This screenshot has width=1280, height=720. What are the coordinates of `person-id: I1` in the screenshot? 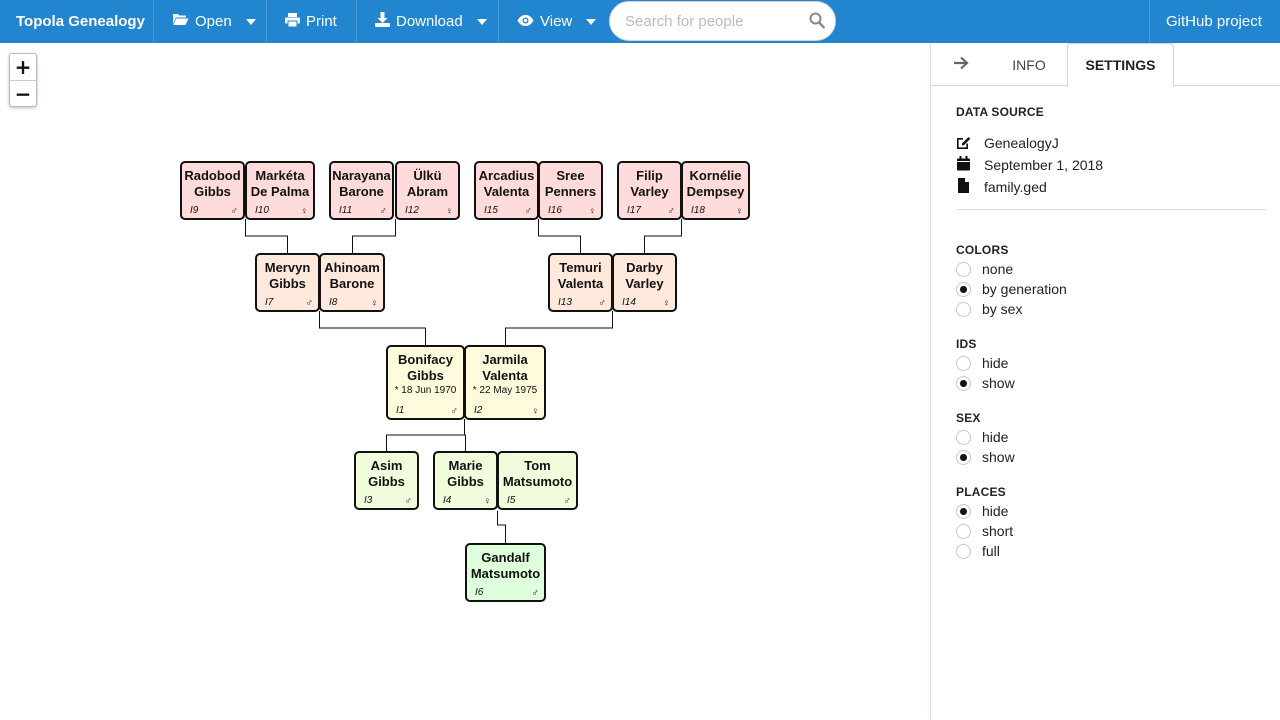 It's located at (400, 410).